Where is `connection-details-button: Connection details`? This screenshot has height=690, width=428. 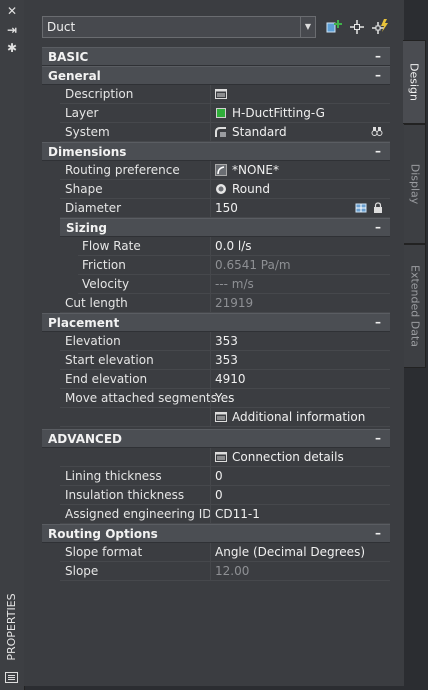
connection-details-button: Connection details is located at coordinates (216, 457).